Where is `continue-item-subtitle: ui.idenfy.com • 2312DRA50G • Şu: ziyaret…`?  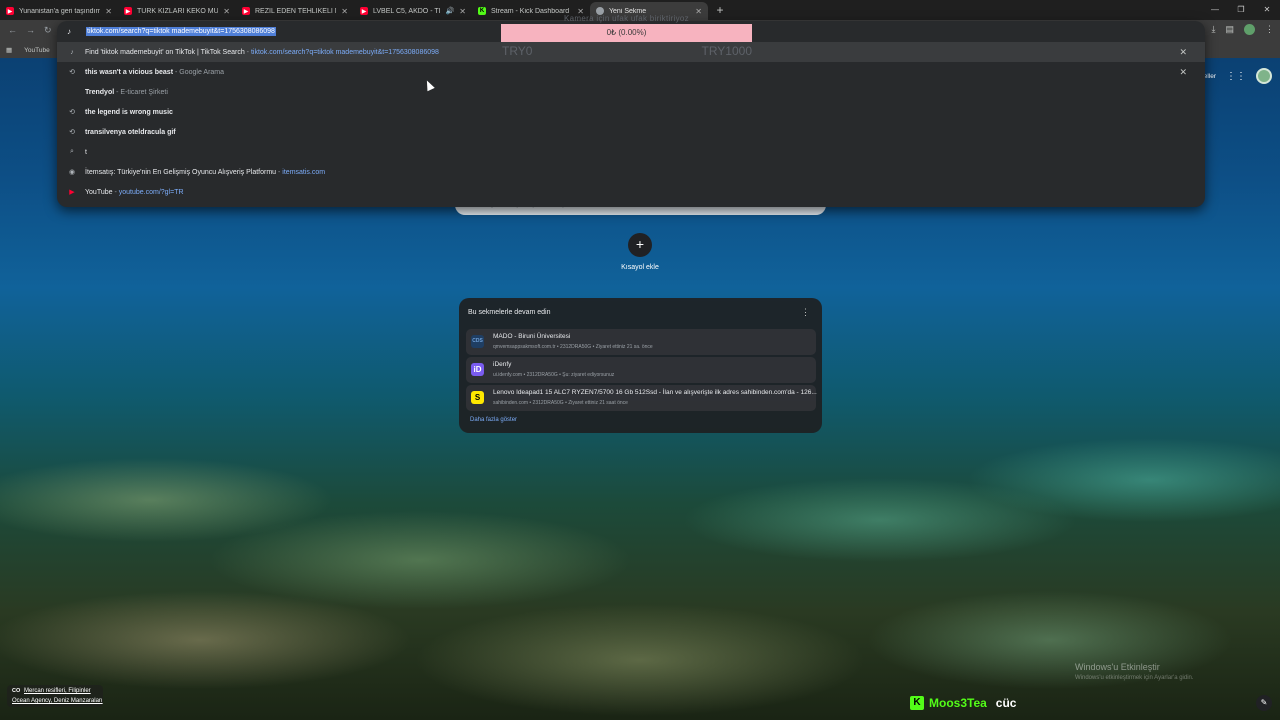 continue-item-subtitle: ui.idenfy.com • 2312DRA50G • Şu: ziyaret… is located at coordinates (554, 375).